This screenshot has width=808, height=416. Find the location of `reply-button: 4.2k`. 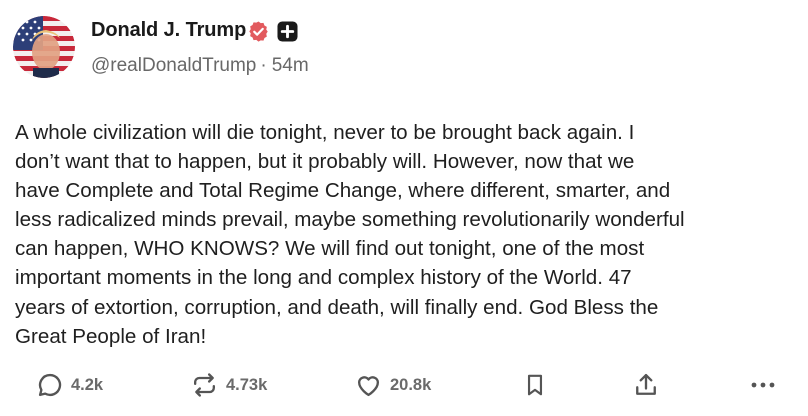

reply-button: 4.2k is located at coordinates (69, 385).